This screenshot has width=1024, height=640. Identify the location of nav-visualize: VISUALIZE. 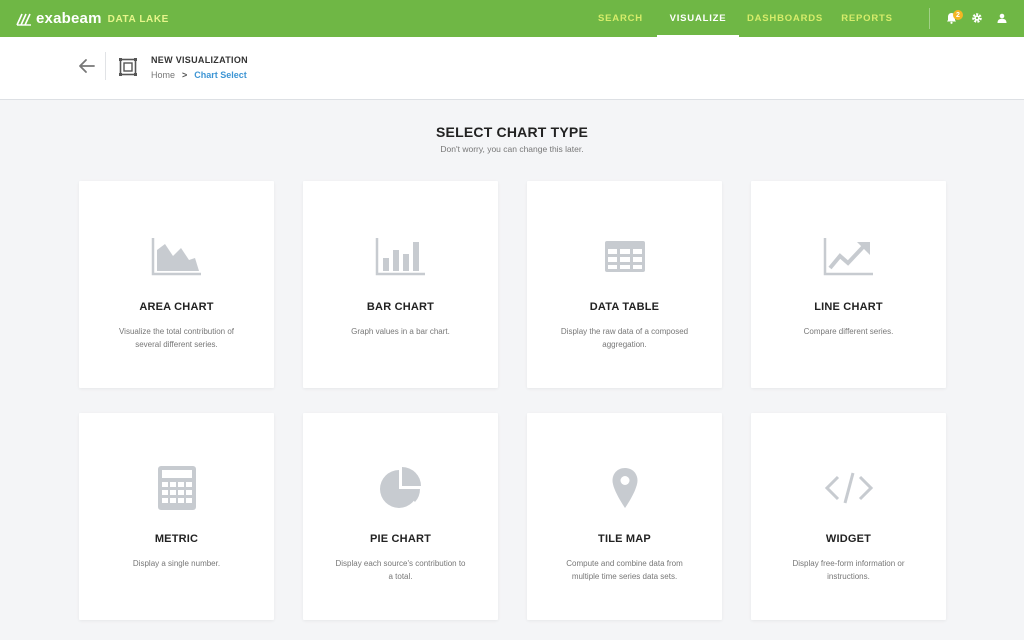
(698, 18).